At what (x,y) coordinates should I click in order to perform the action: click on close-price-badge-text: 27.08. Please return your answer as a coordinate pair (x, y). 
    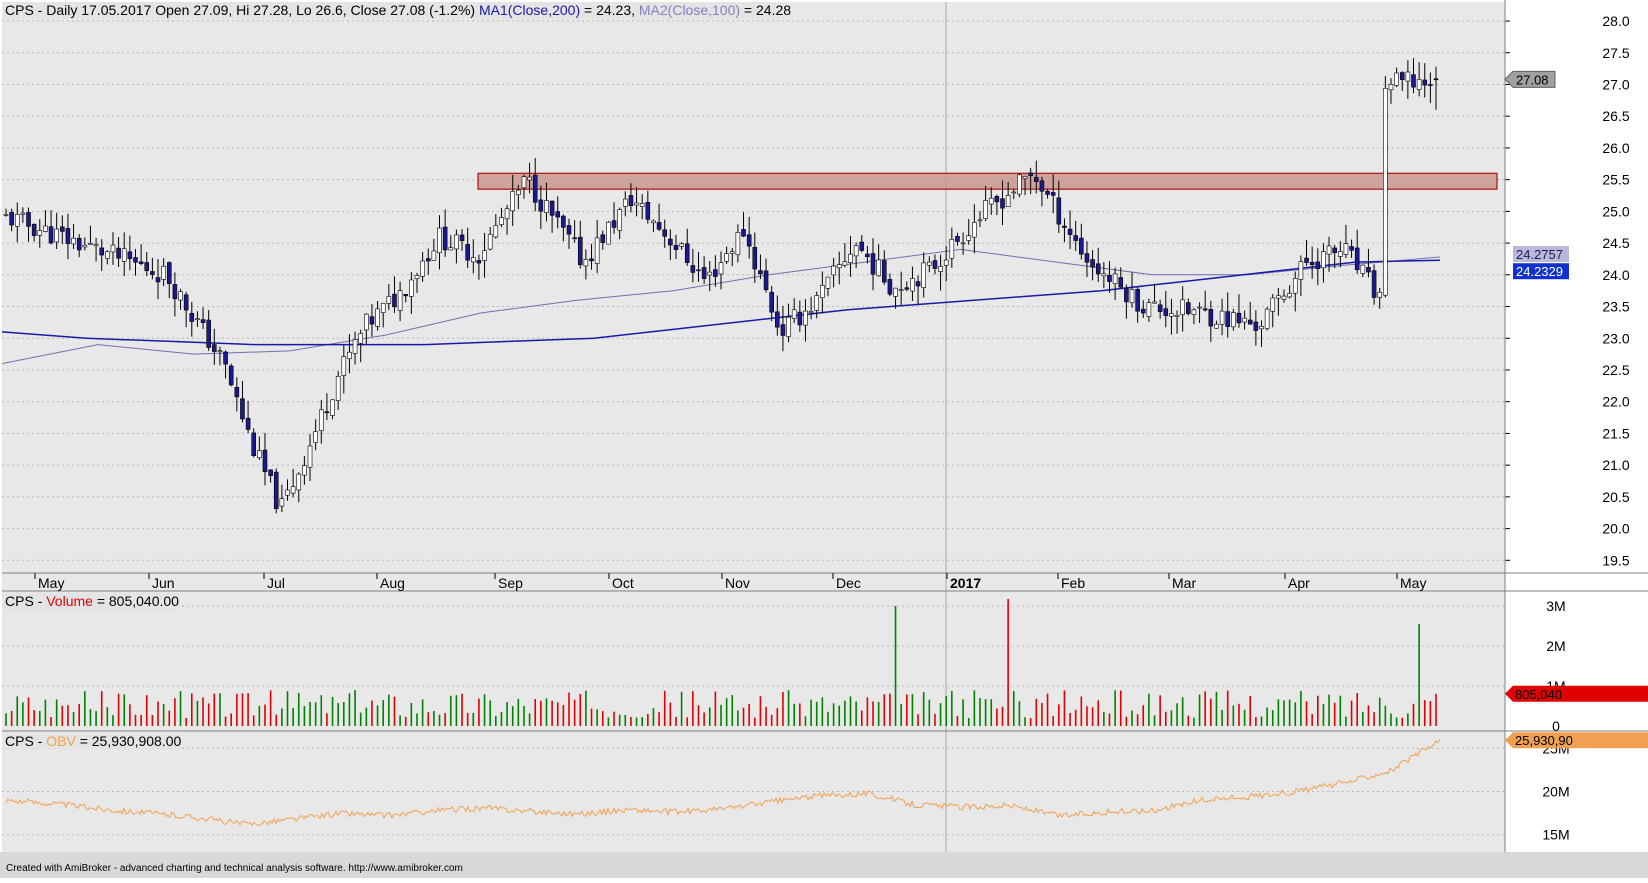
    Looking at the image, I should click on (1532, 79).